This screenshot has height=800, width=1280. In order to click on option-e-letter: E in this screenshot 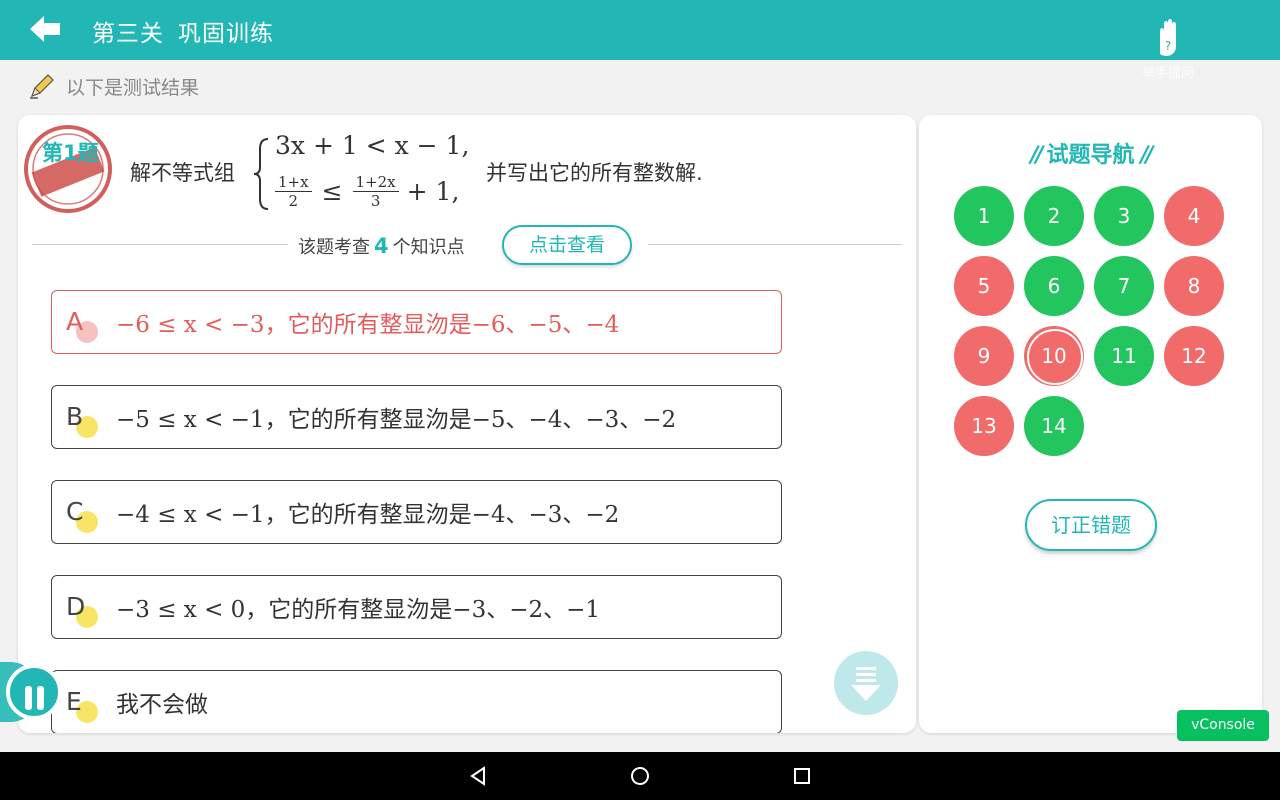, I will do `click(82, 705)`.